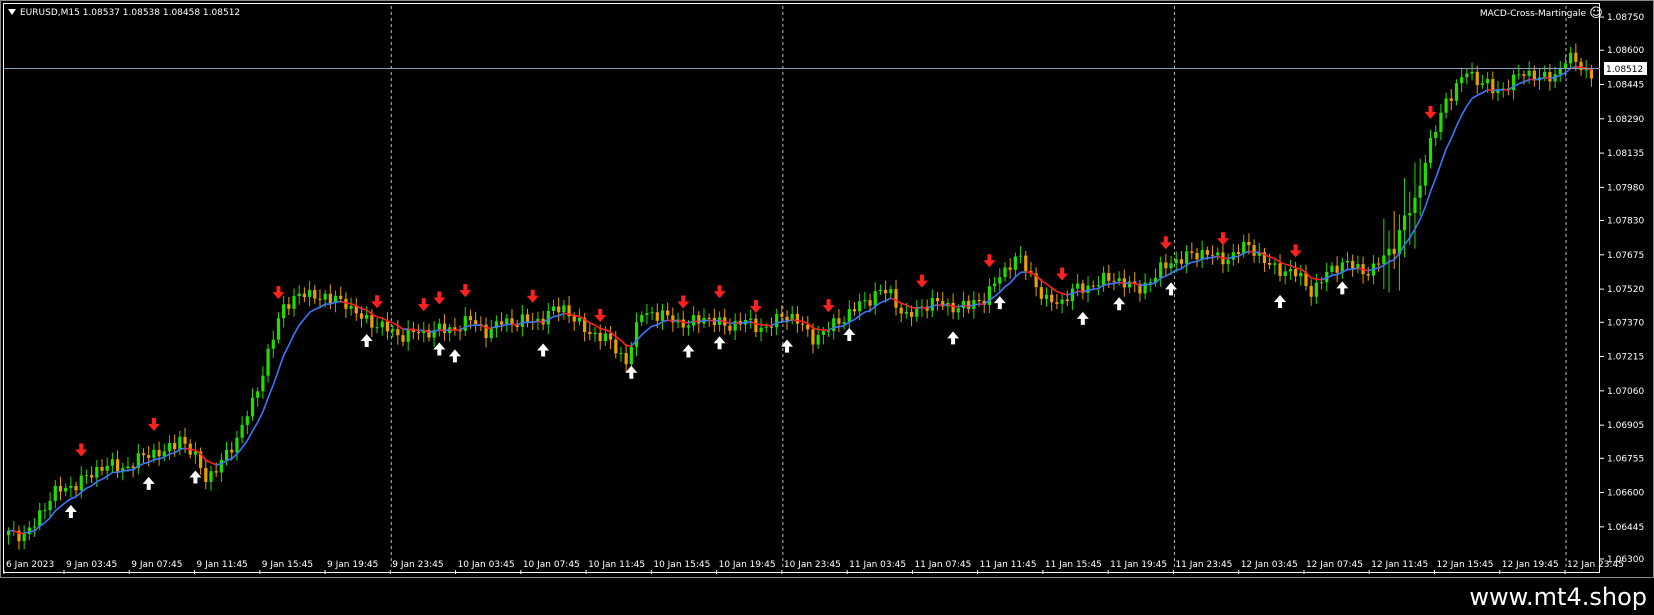 Image resolution: width=1654 pixels, height=615 pixels. Describe the element at coordinates (1464, 565) in the screenshot. I see `time-label: 12 Jan 15:45` at that location.